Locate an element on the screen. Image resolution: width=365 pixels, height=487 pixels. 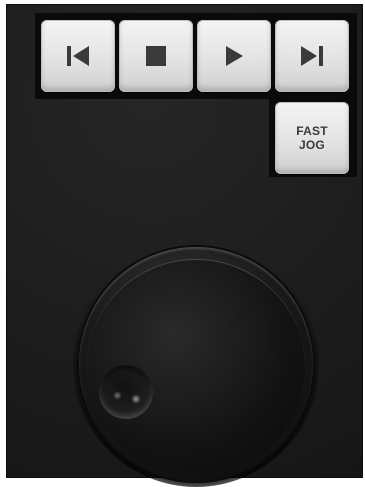
fast-jog-label: FAST JOG is located at coordinates (311, 138).